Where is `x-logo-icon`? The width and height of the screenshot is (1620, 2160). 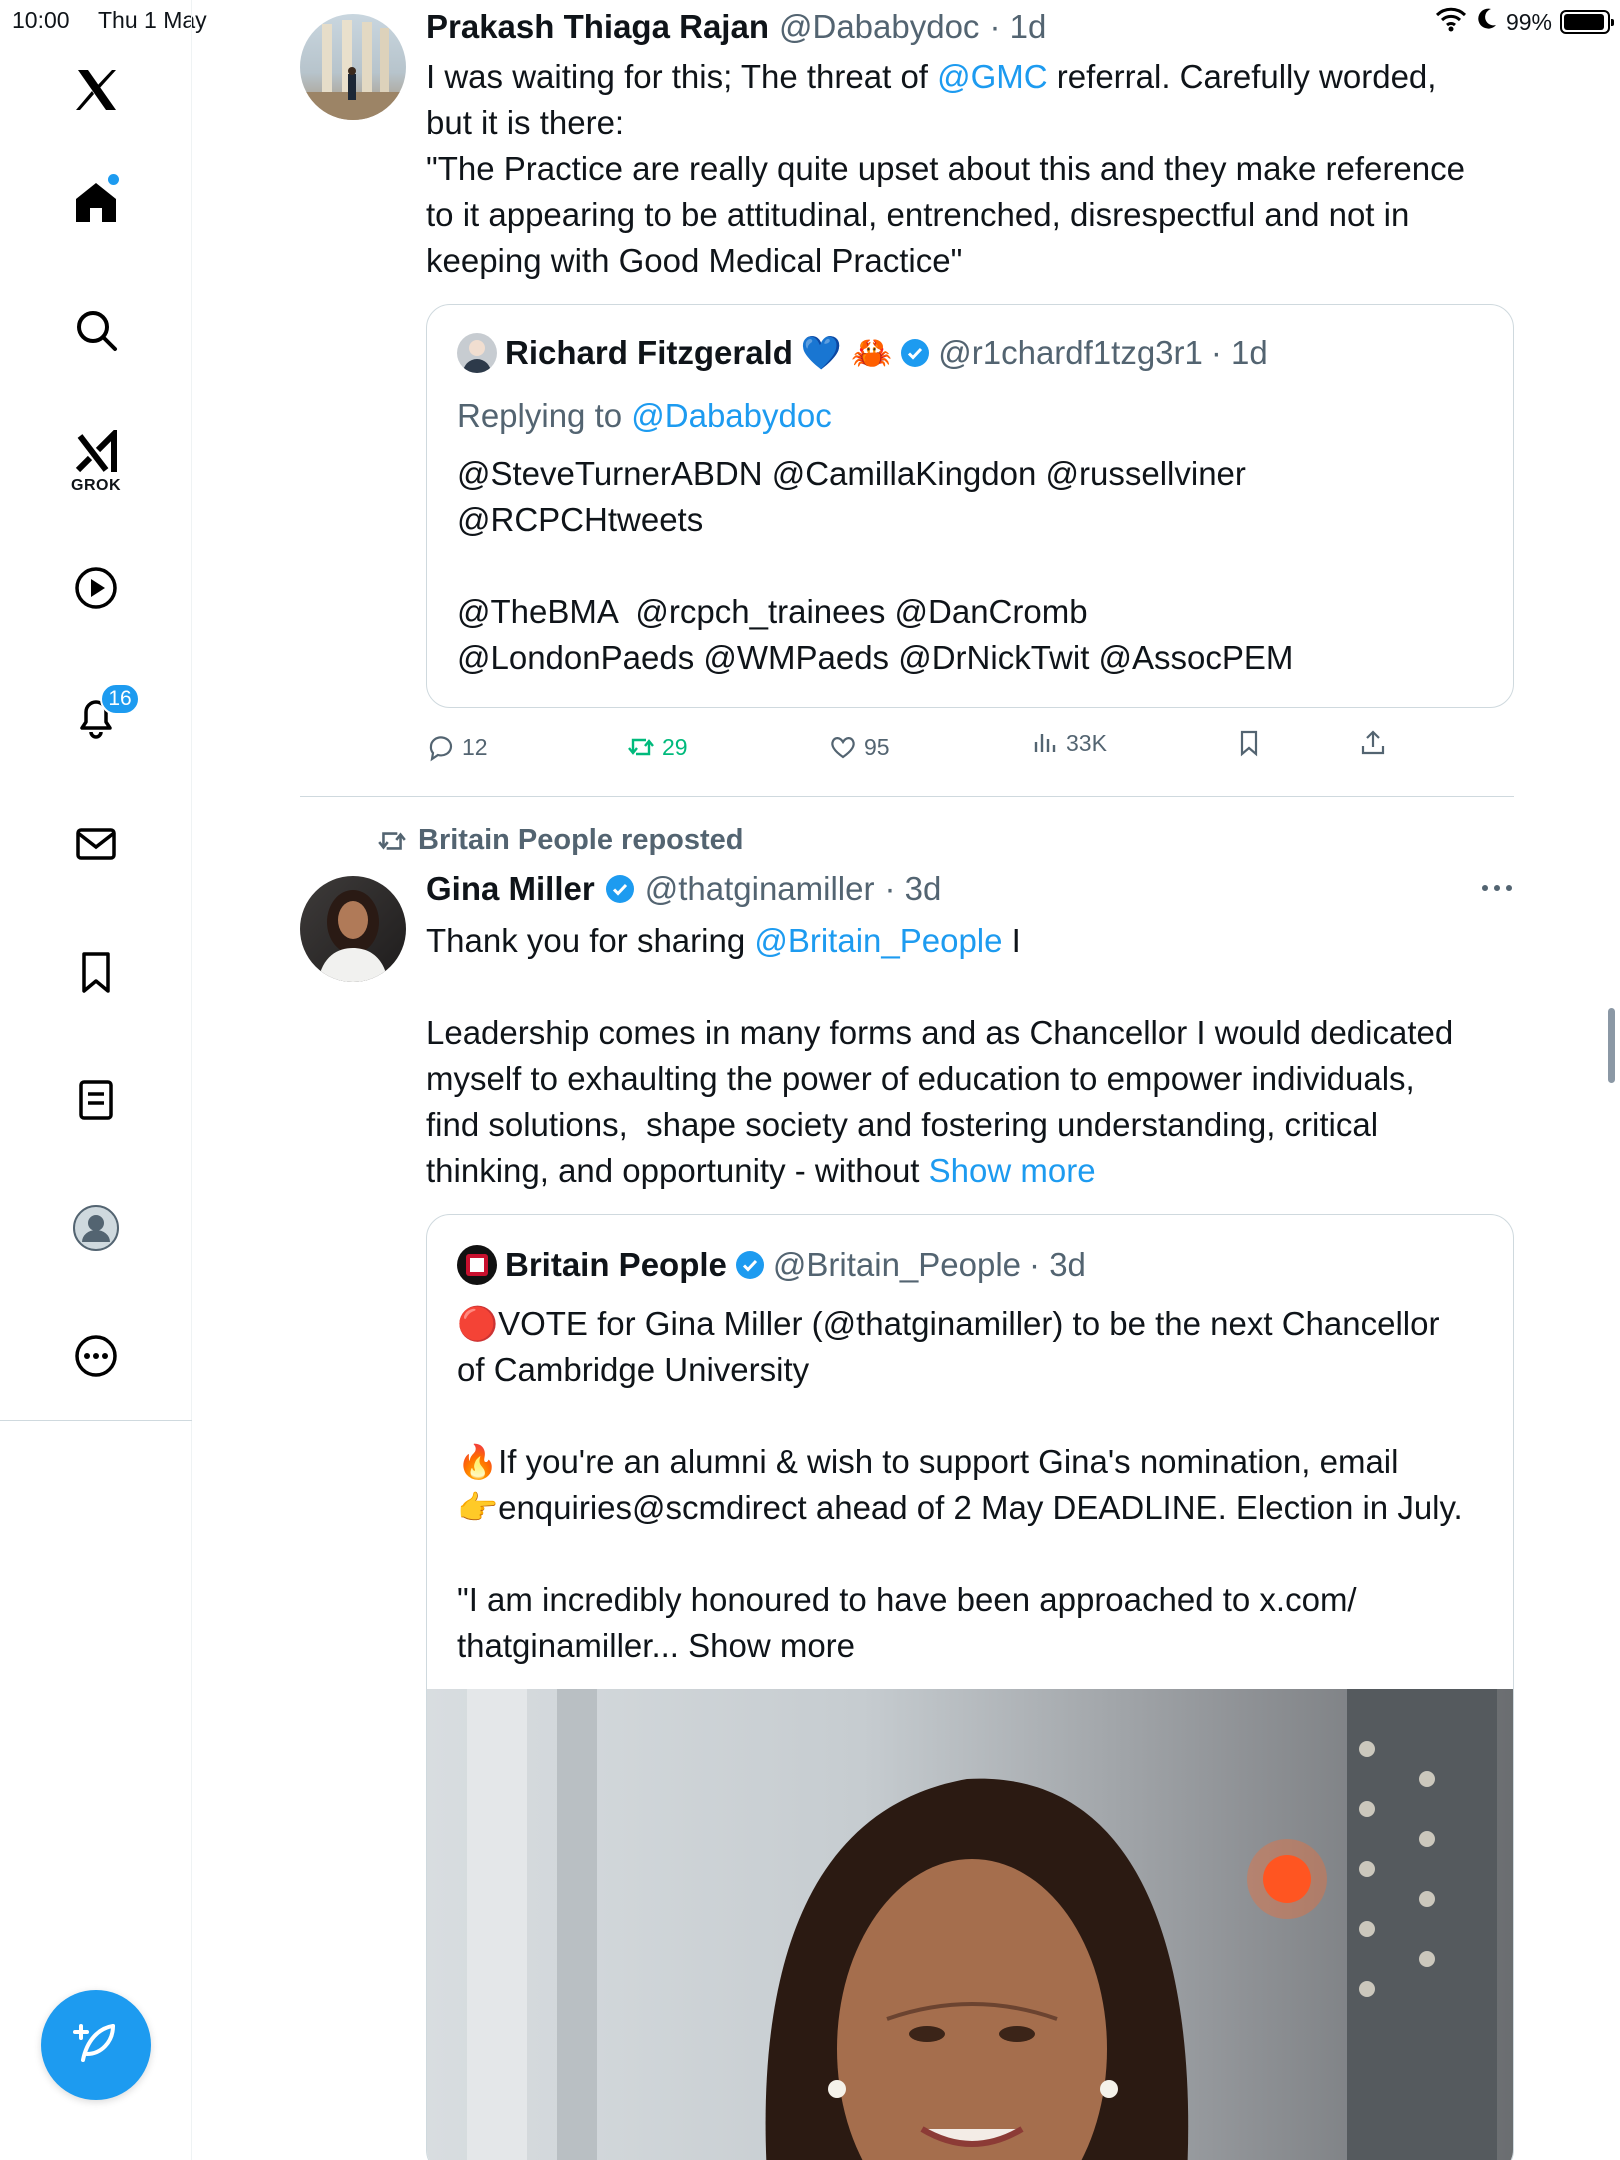
x-logo-icon is located at coordinates (96, 90).